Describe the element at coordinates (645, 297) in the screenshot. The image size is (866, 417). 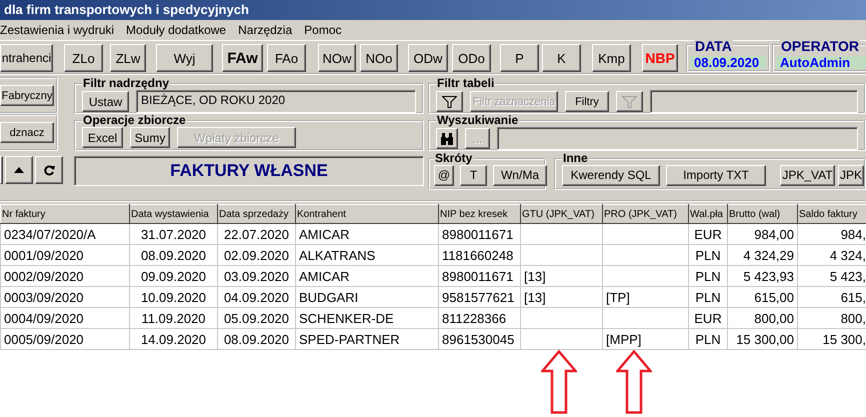
I see `table-cell: [TP]` at that location.